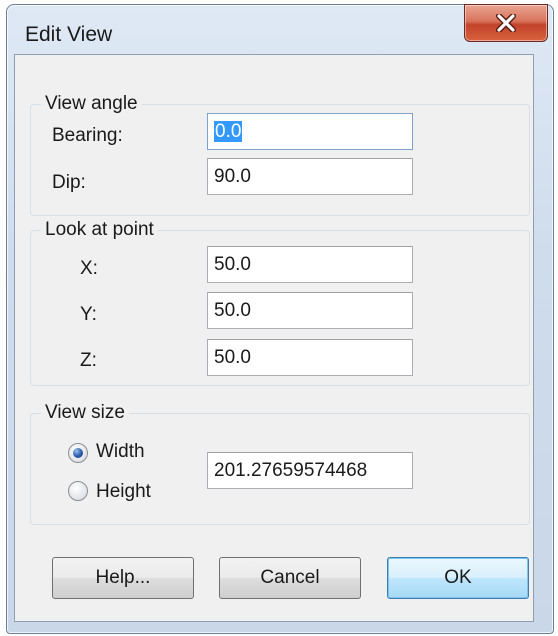 The width and height of the screenshot is (558, 636). What do you see at coordinates (120, 452) in the screenshot?
I see `width-radio-label: Width` at bounding box center [120, 452].